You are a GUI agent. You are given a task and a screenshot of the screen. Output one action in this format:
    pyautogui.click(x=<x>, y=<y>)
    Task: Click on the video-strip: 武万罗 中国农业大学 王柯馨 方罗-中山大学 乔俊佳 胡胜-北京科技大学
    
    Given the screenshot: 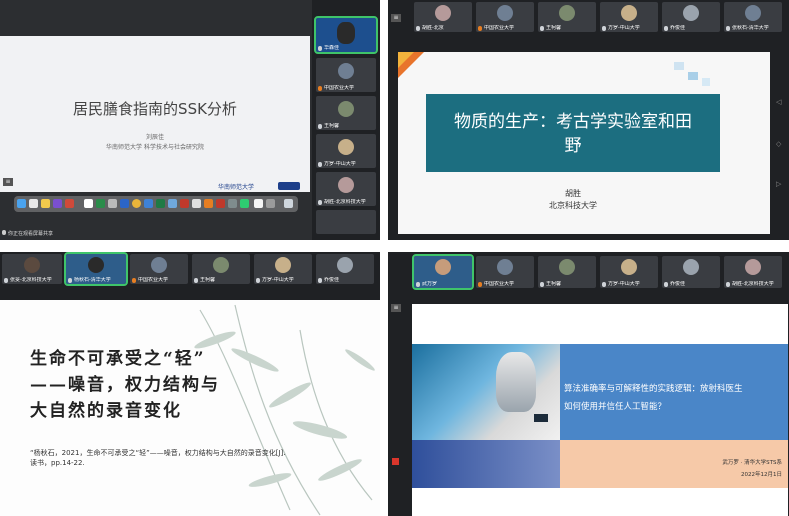 What is the action you would take?
    pyautogui.click(x=588, y=272)
    